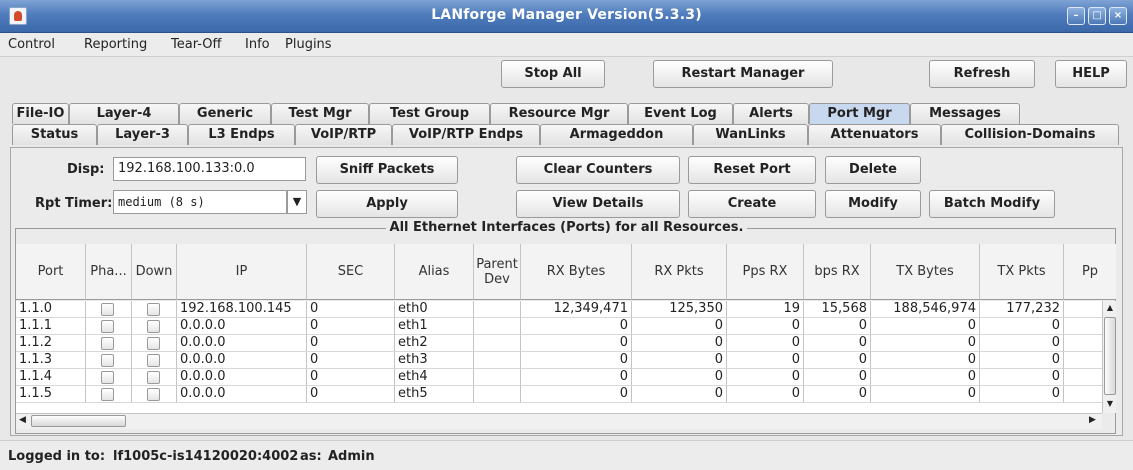 This screenshot has height=470, width=1133. What do you see at coordinates (40, 113) in the screenshot?
I see `tab-file-io: File-IO` at bounding box center [40, 113].